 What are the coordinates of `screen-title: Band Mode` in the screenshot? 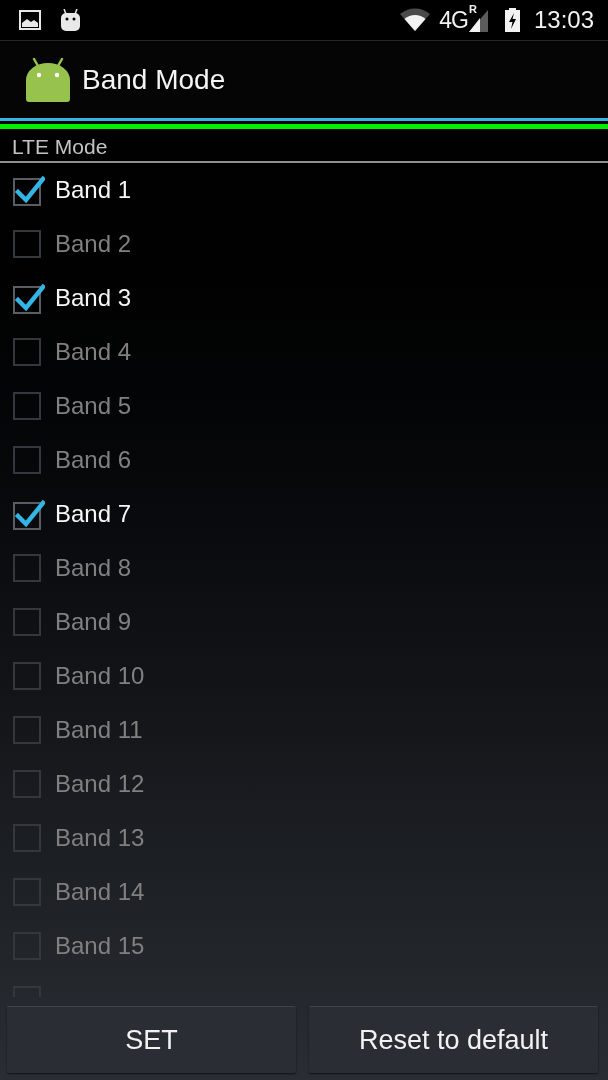 It's located at (154, 79).